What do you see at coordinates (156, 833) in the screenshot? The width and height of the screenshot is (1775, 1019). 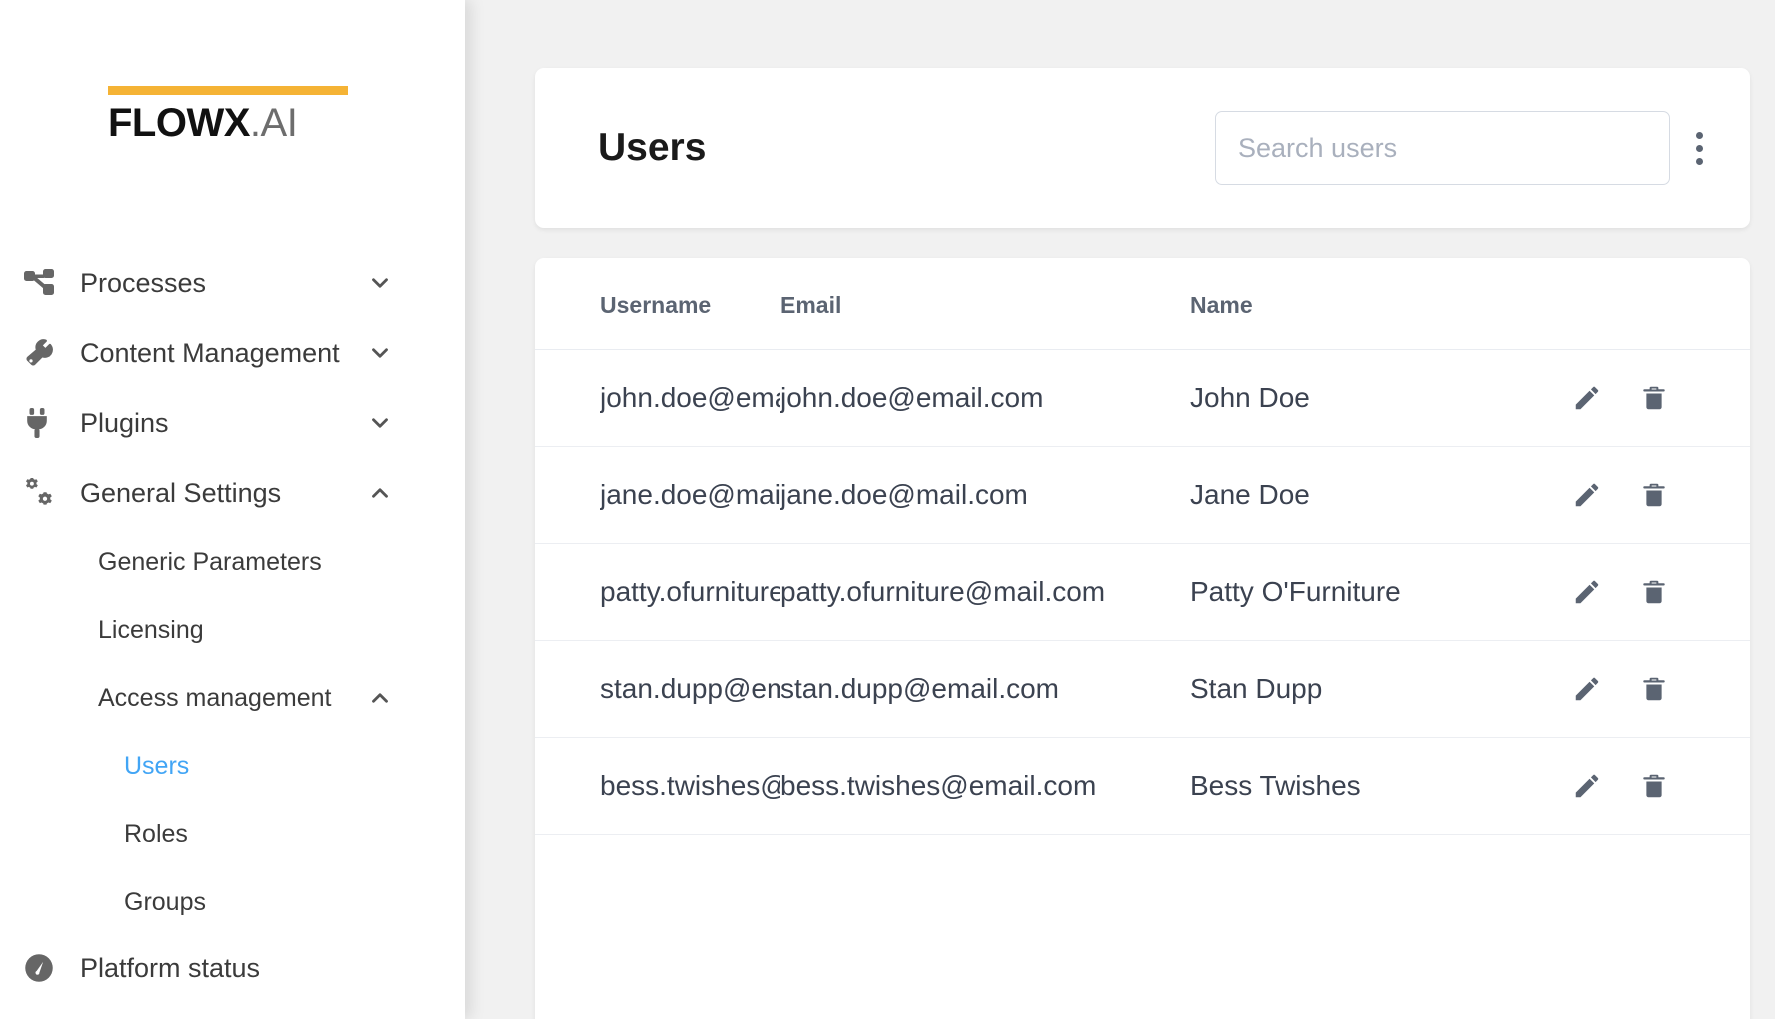 I see `sidebar-subitem-label: Roles` at bounding box center [156, 833].